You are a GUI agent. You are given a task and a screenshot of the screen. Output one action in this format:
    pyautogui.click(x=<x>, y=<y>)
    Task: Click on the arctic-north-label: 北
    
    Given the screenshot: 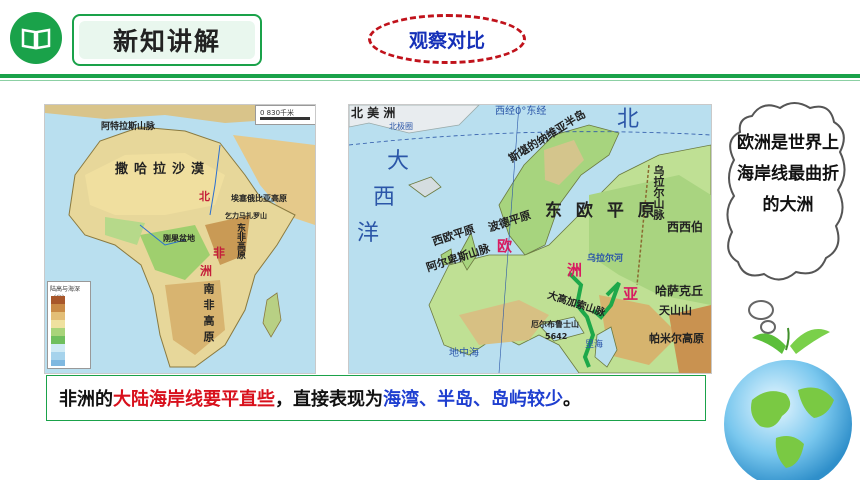 What is the action you would take?
    pyautogui.click(x=628, y=119)
    